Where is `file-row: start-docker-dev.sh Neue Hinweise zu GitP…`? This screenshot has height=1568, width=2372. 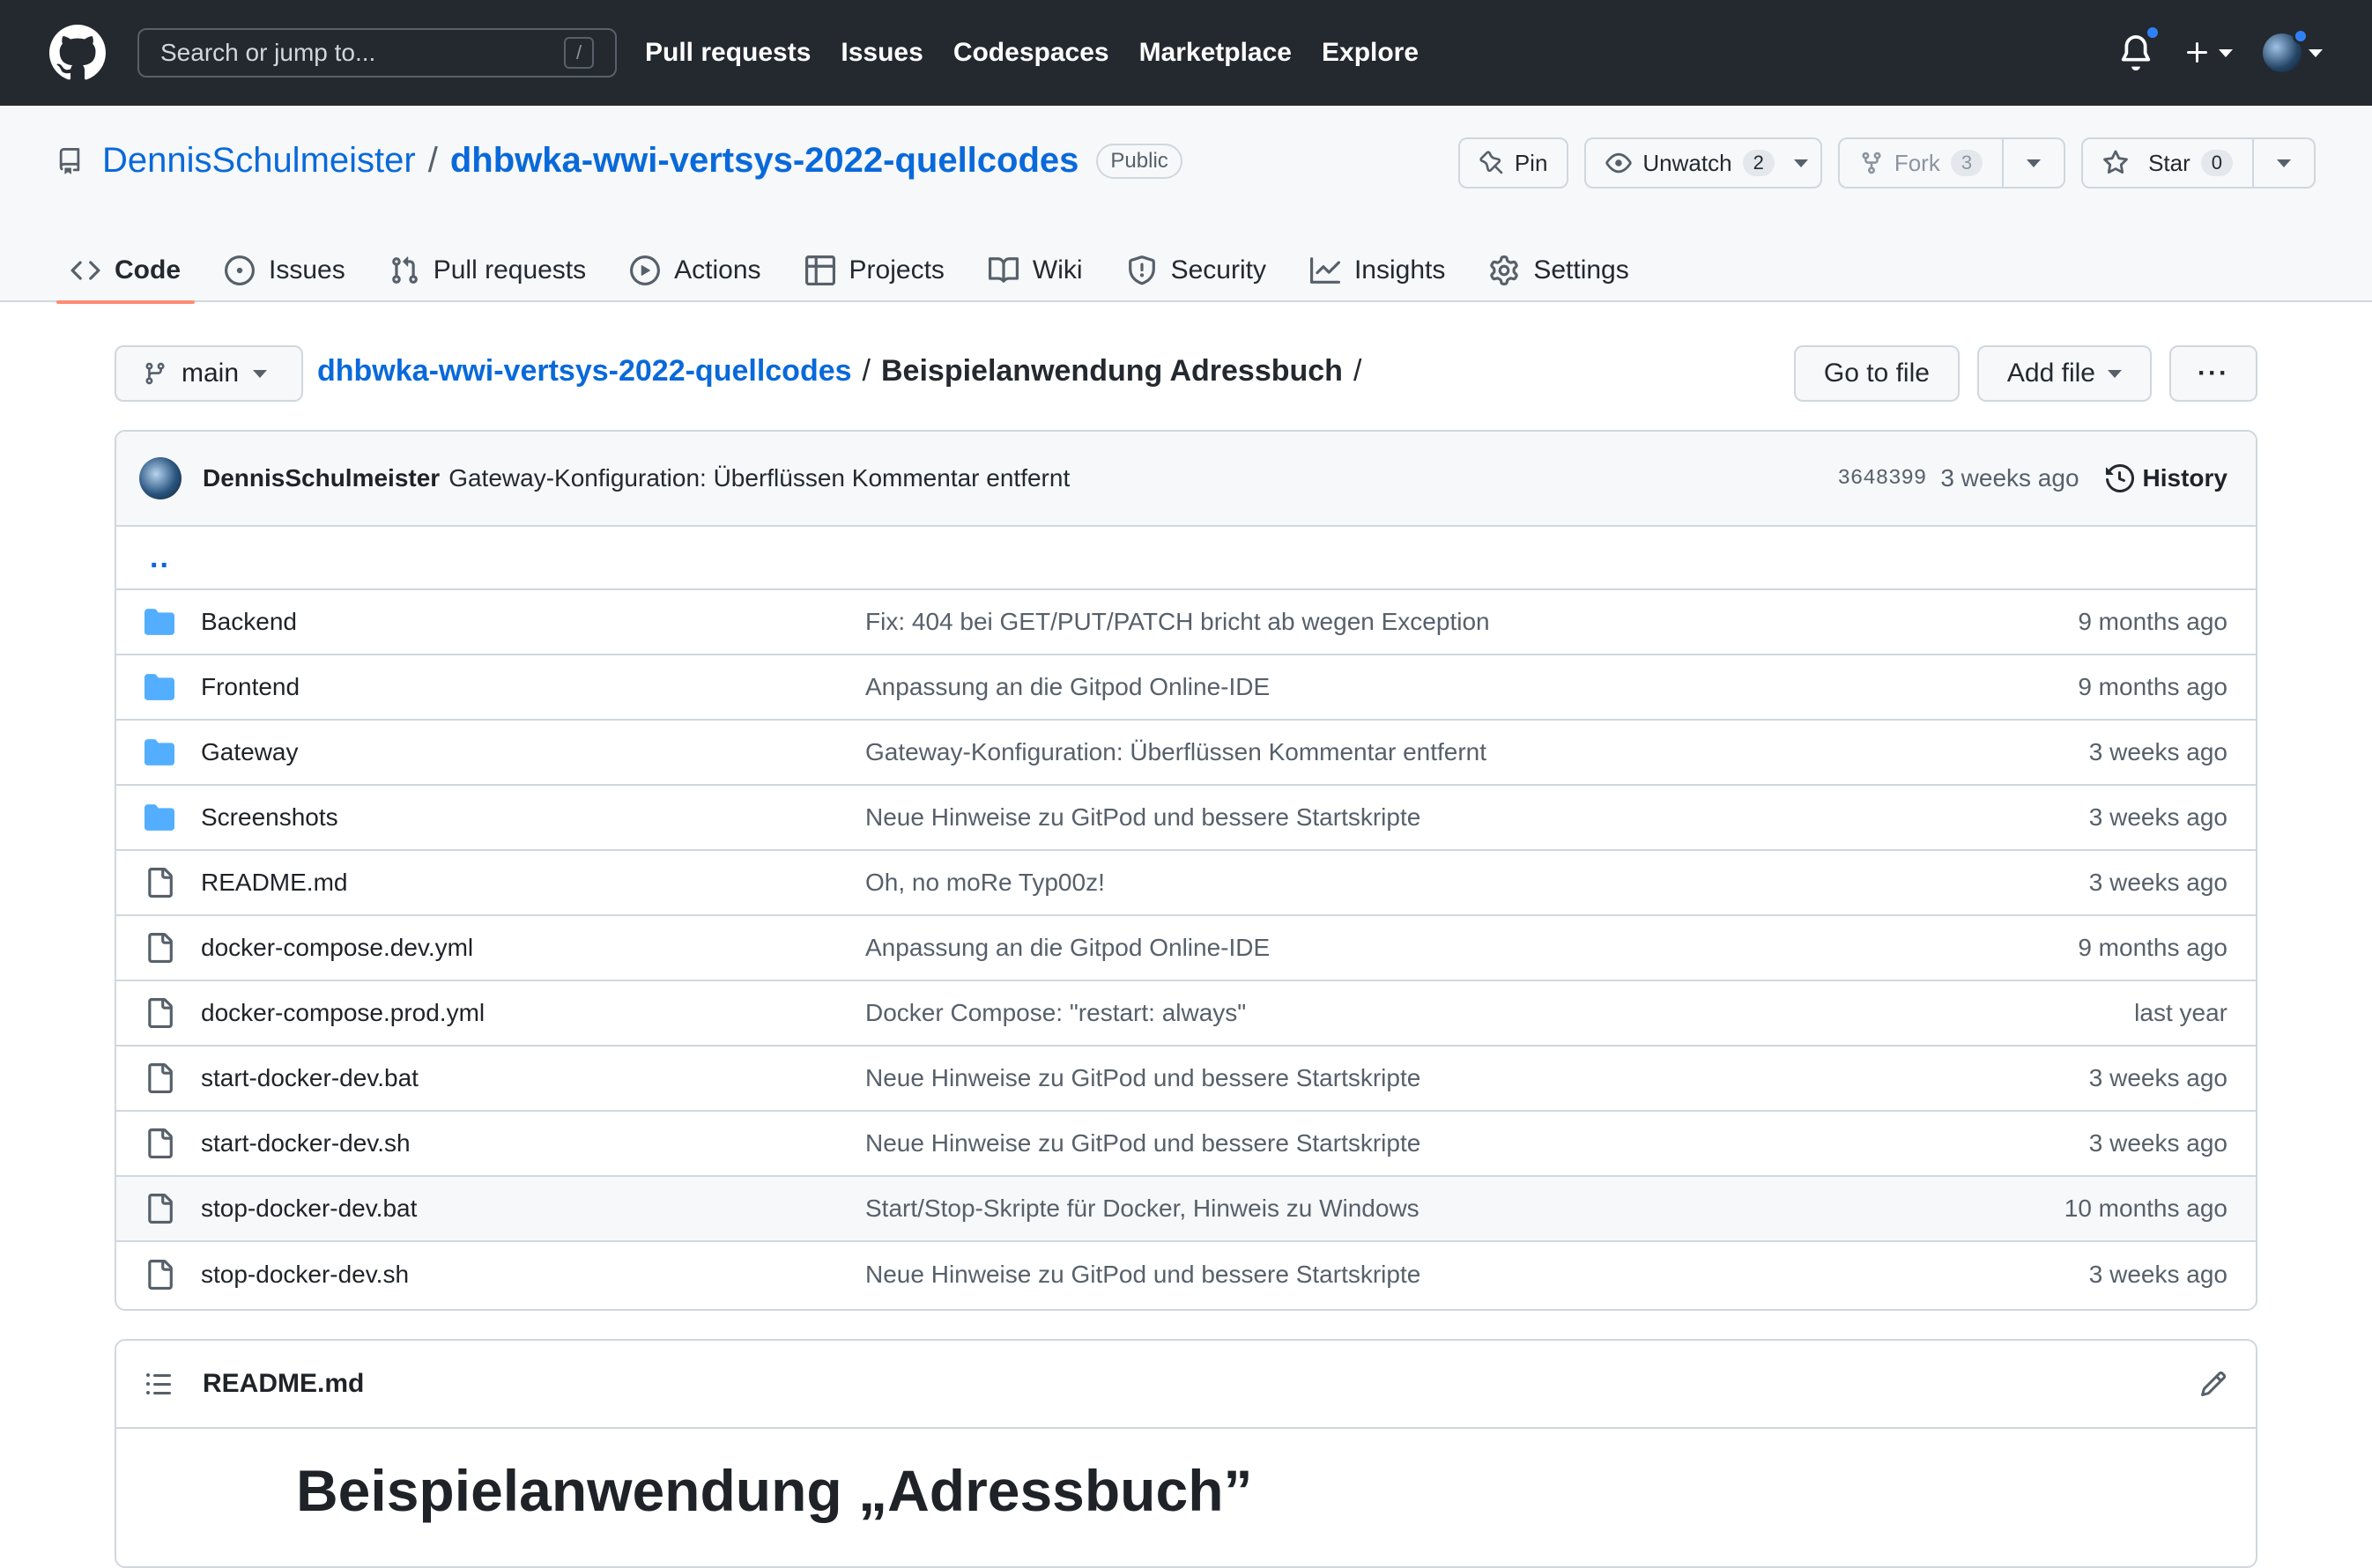
file-row: start-docker-dev.sh Neue Hinweise zu GitP… is located at coordinates (1186, 1144).